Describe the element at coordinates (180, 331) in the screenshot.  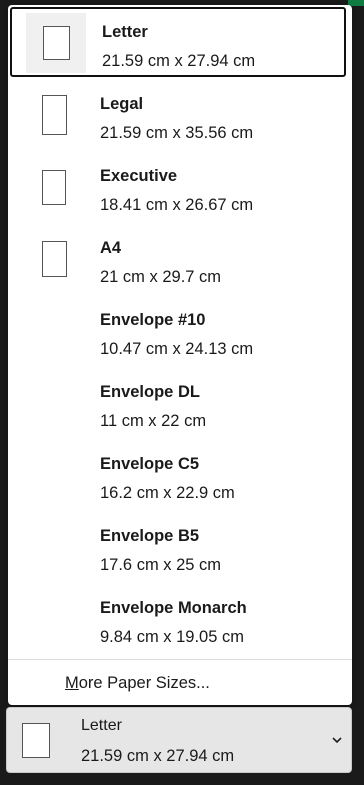
I see `paper-size-item-envelope-10: Envelope #10 10.47 cm x 24.13 cm` at that location.